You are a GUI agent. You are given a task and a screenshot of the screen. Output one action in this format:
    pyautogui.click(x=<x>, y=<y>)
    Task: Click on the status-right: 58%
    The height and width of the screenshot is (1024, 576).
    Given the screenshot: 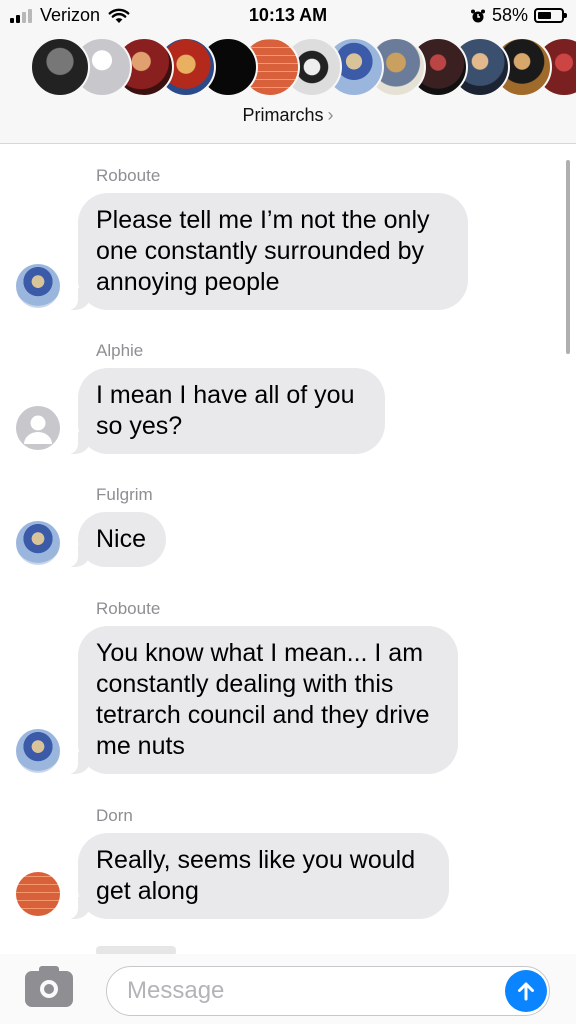 What is the action you would take?
    pyautogui.click(x=518, y=15)
    